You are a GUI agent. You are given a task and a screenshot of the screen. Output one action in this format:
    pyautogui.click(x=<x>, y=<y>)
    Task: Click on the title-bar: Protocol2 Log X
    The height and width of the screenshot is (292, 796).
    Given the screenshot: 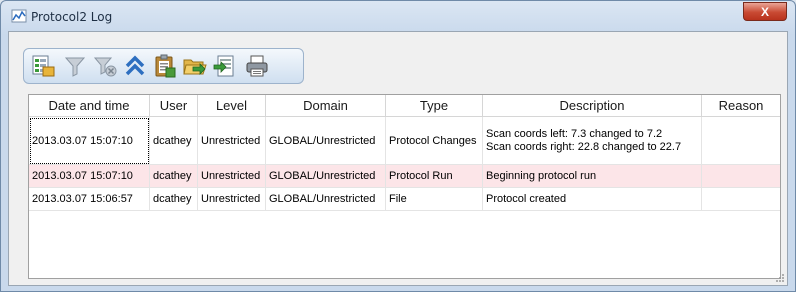 What is the action you would take?
    pyautogui.click(x=398, y=16)
    